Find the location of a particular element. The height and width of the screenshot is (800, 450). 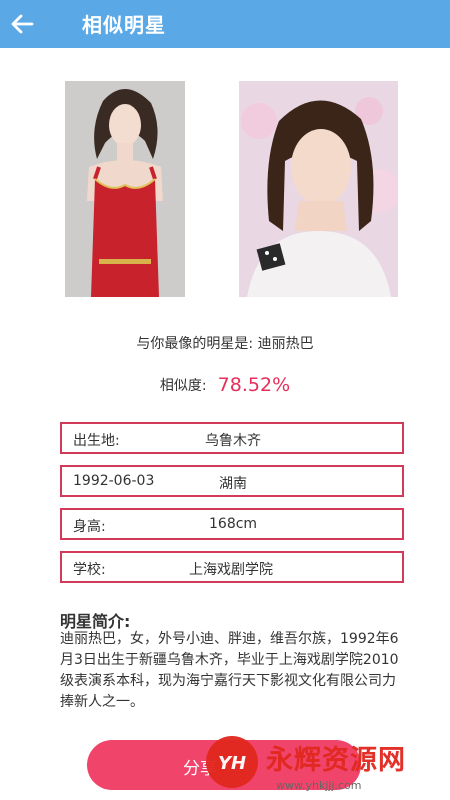

star-photo is located at coordinates (318, 189).